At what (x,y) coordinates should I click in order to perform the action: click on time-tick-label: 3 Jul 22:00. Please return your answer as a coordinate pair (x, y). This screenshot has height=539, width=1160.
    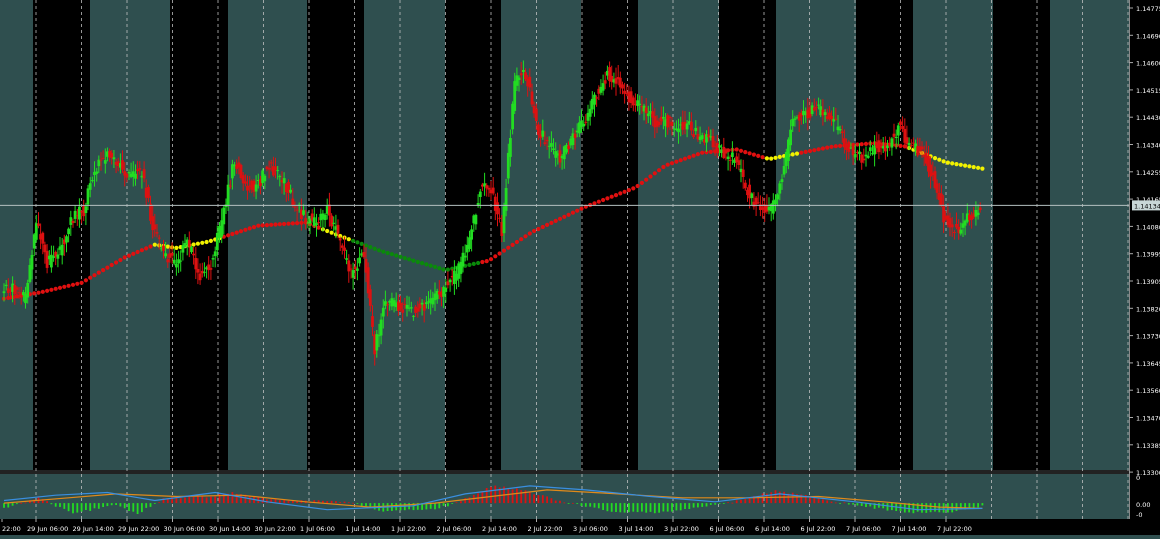
    Looking at the image, I should click on (681, 529).